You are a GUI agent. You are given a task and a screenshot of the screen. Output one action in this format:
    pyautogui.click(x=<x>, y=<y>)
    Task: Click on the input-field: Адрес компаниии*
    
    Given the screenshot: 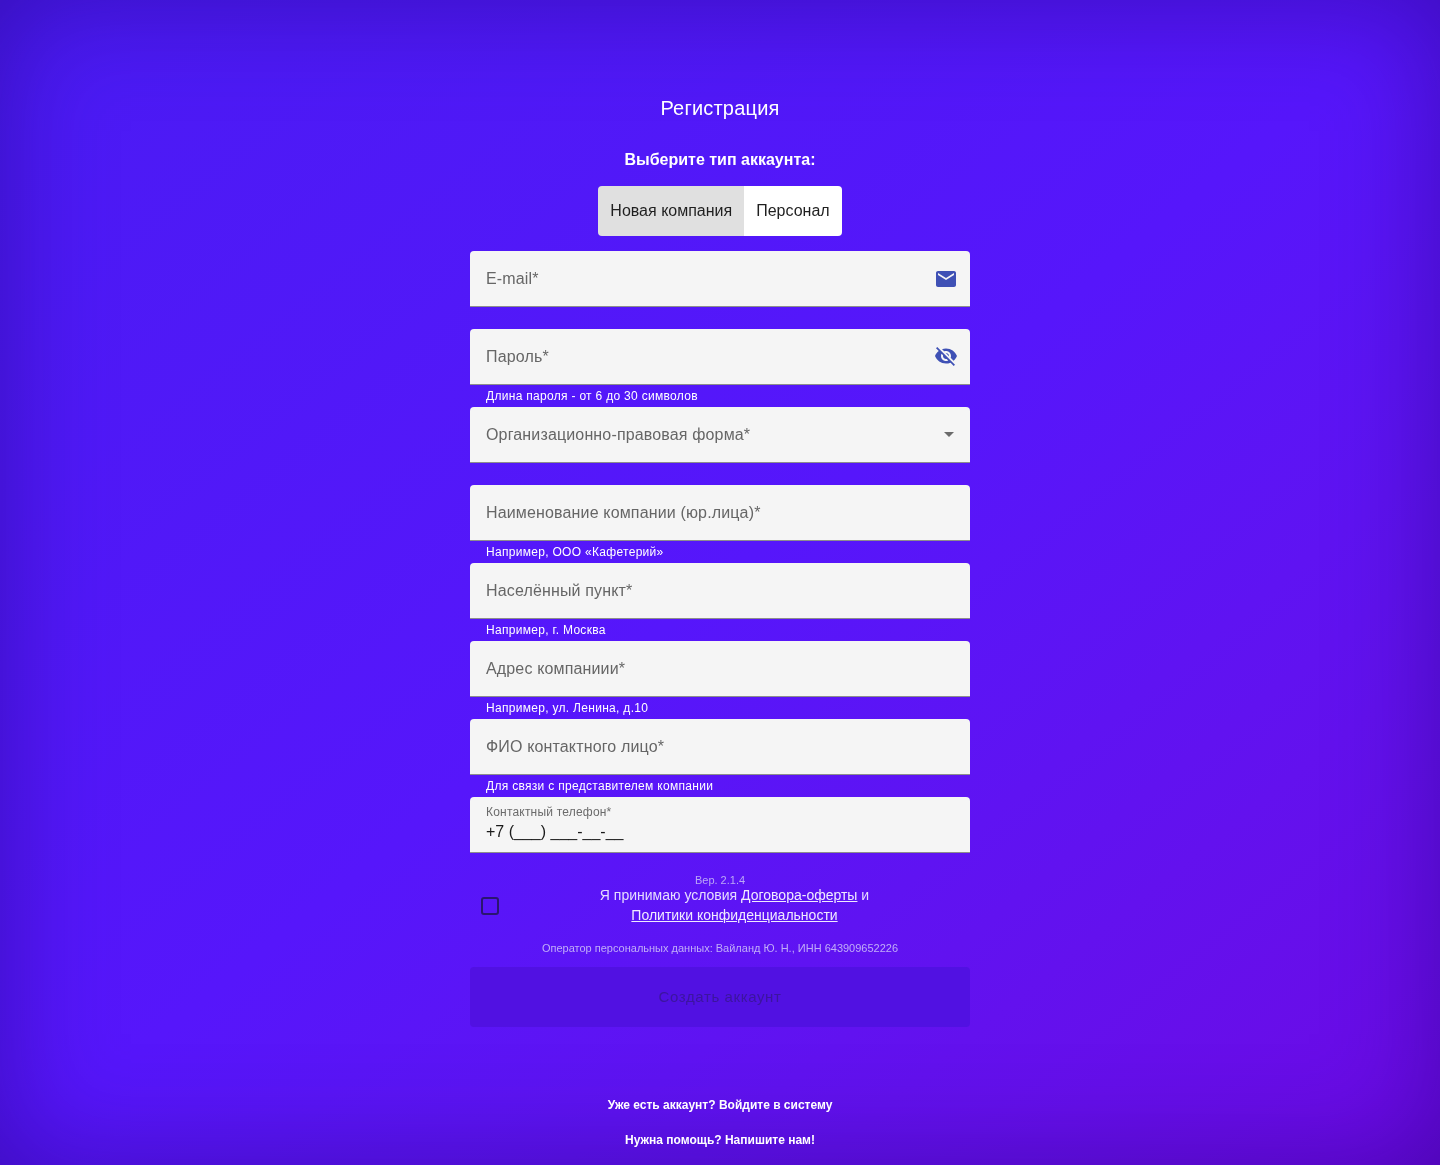 What is the action you would take?
    pyautogui.click(x=720, y=669)
    